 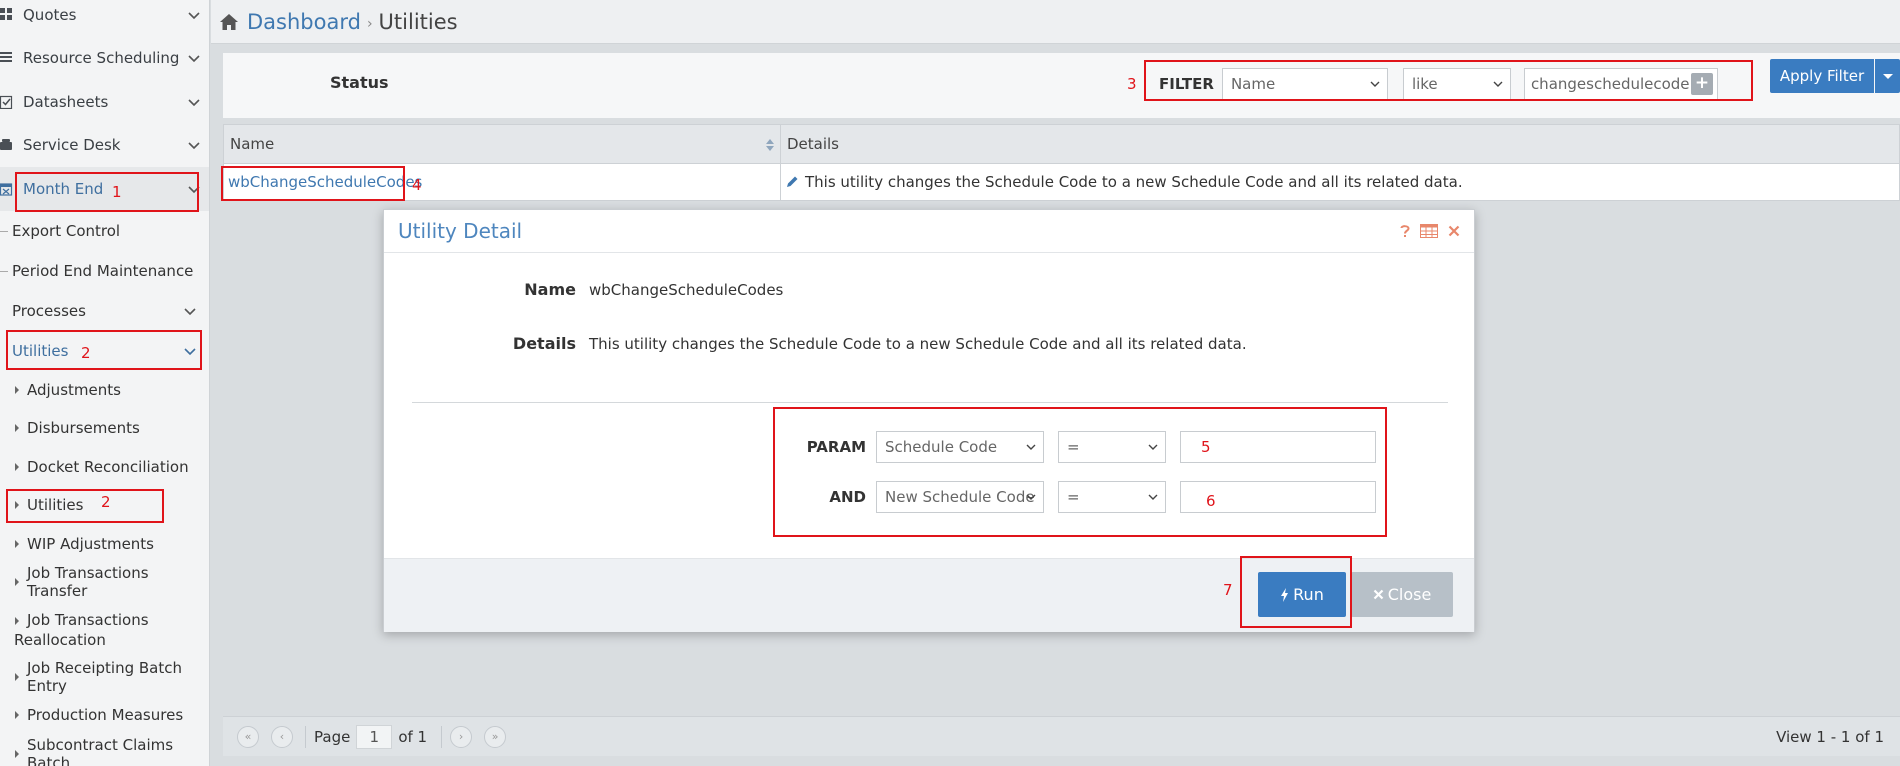 What do you see at coordinates (6, 14) in the screenshot?
I see `grid-icon` at bounding box center [6, 14].